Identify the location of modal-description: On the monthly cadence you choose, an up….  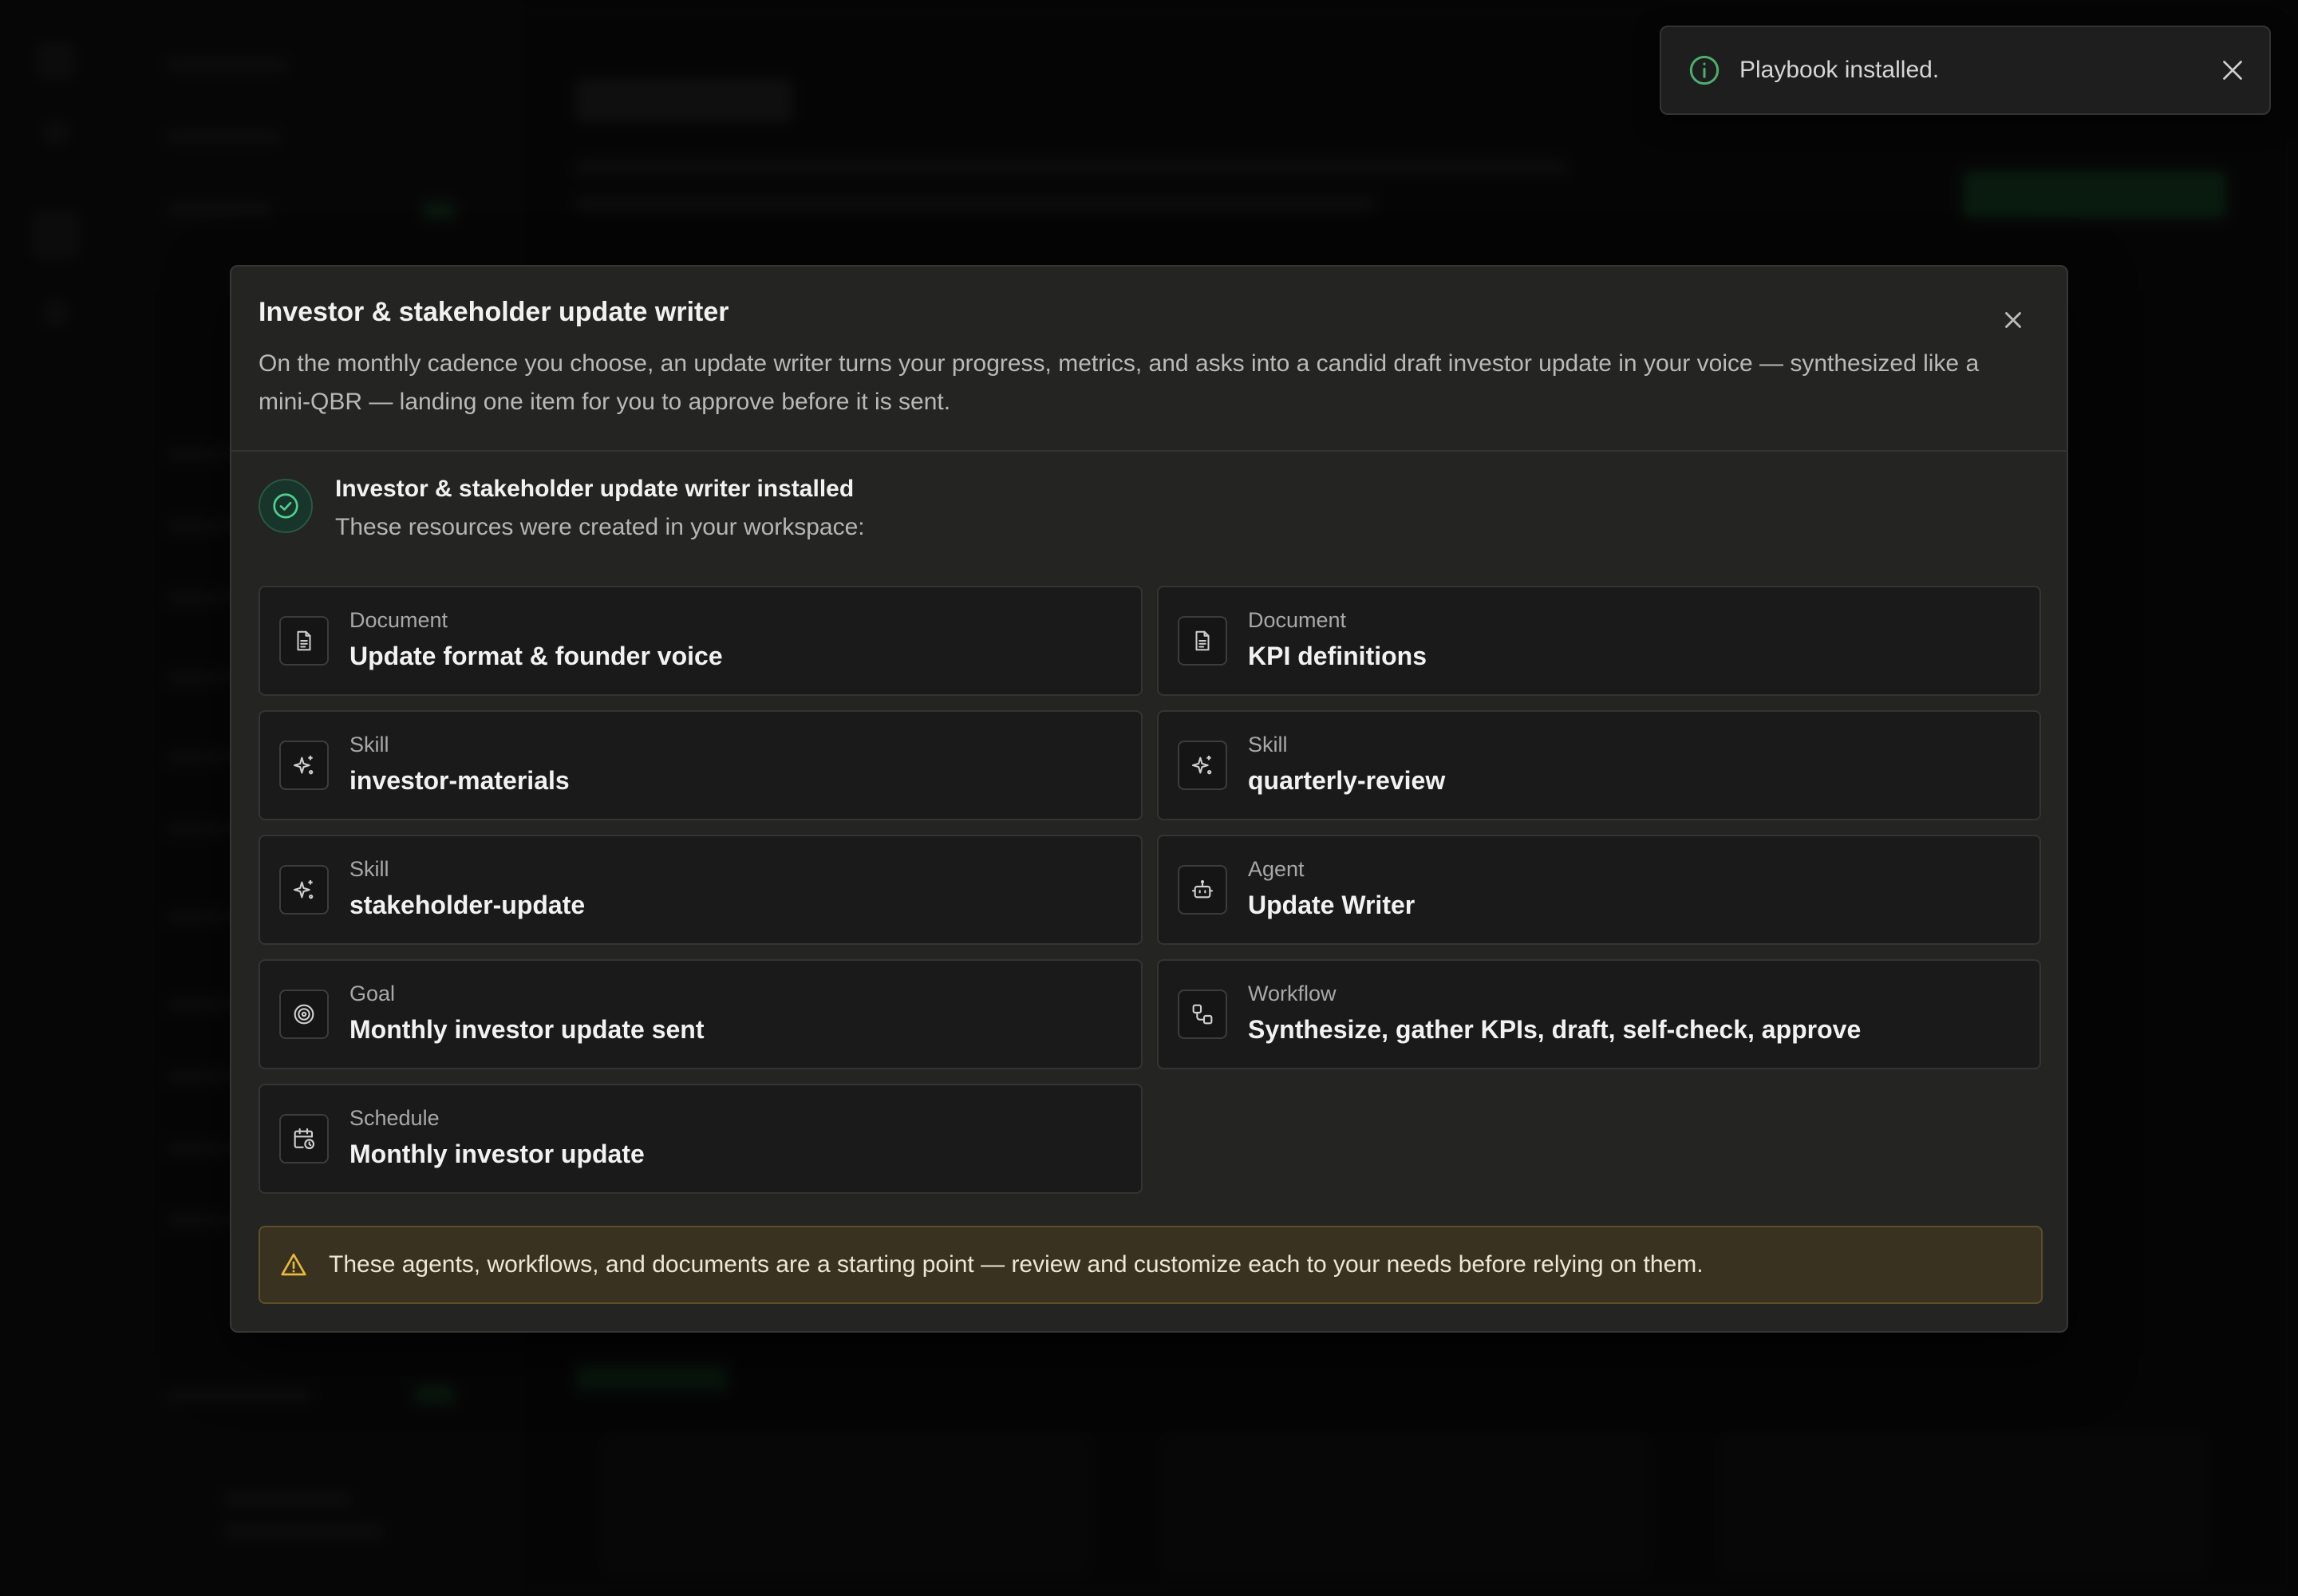
(1119, 382).